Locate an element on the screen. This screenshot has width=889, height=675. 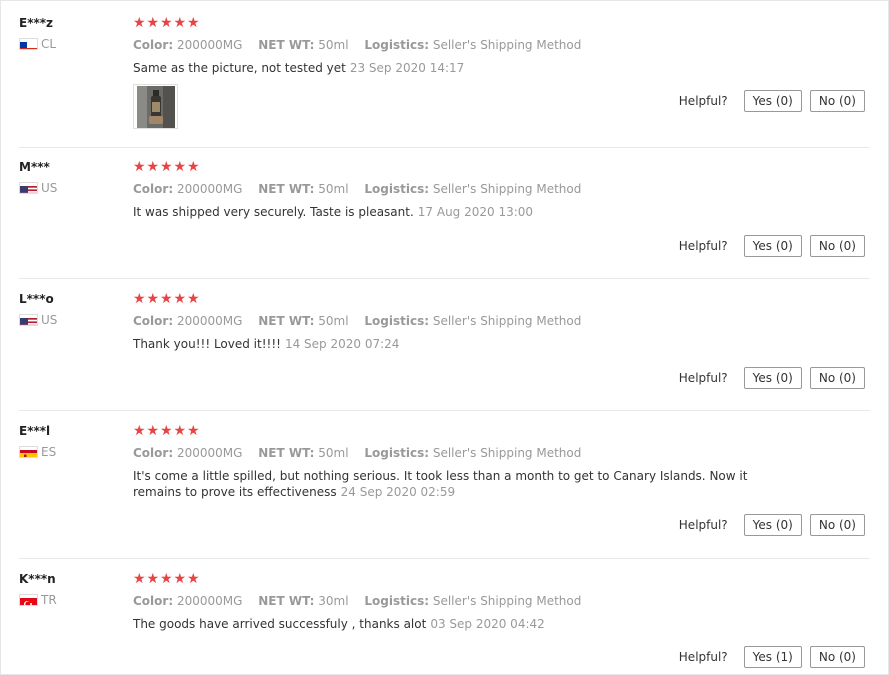
review-body: Same as the picture, not tested yet is located at coordinates (239, 68).